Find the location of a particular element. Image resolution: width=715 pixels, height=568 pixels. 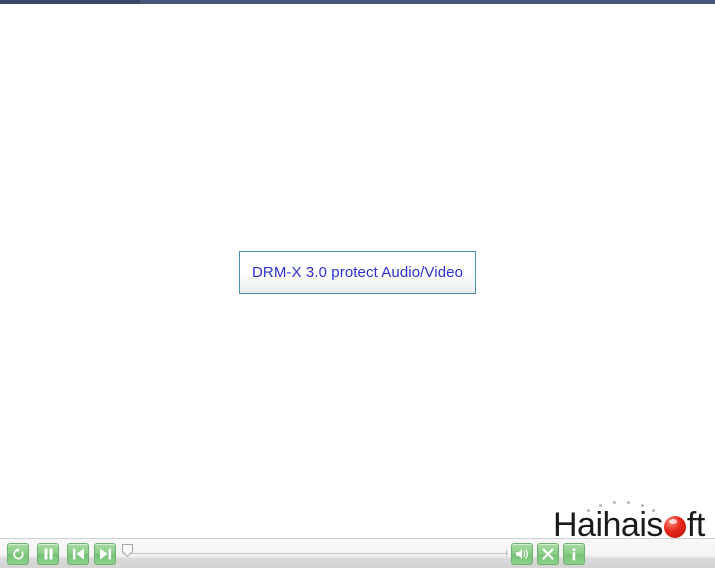

volume-button is located at coordinates (522, 554).